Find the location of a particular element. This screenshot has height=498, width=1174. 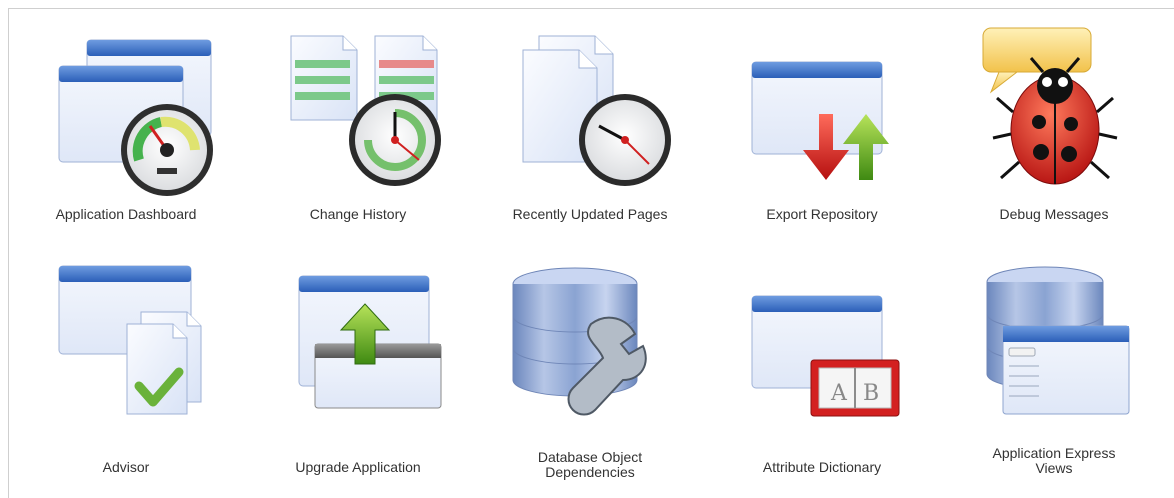

export-arrows-icon is located at coordinates (820, 120).